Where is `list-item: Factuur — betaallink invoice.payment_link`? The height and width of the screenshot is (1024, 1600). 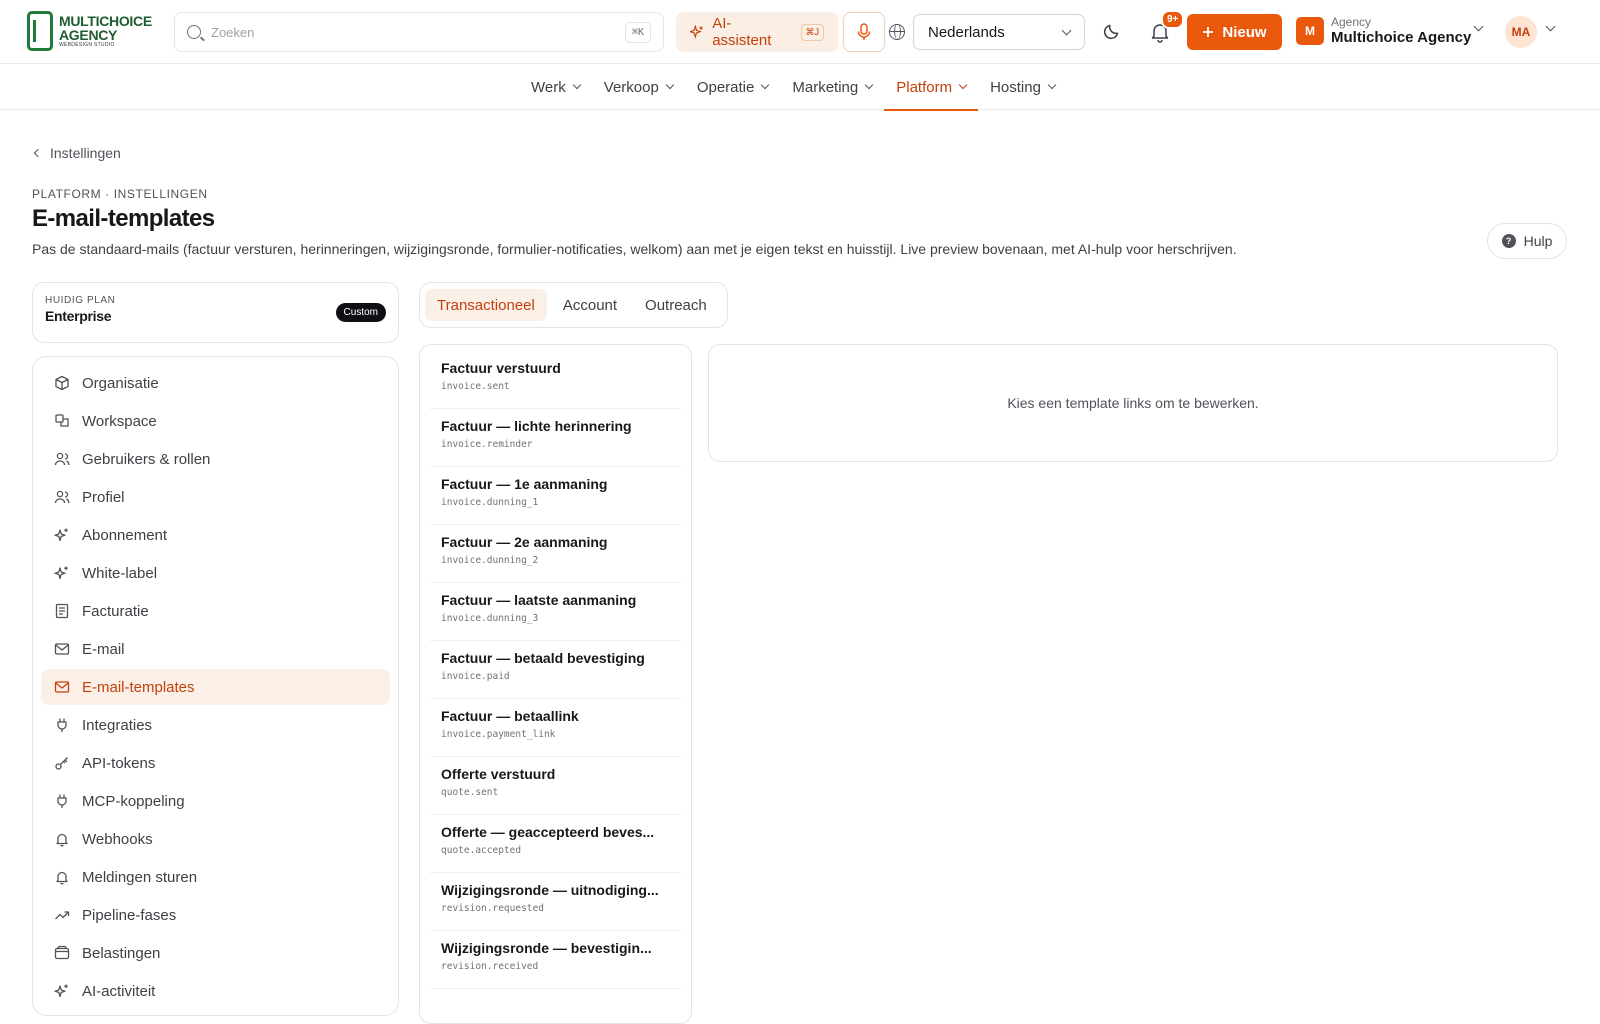 list-item: Factuur — betaallink invoice.payment_link is located at coordinates (555, 728).